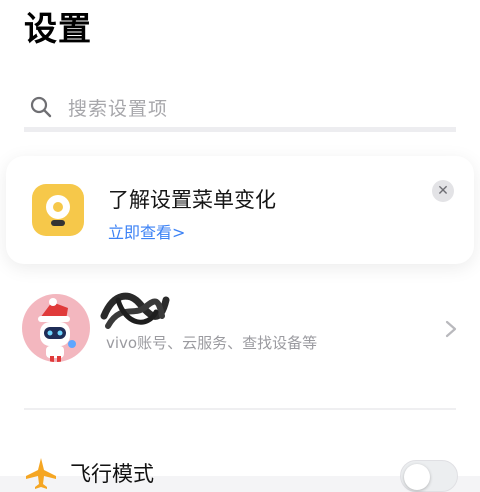 The image size is (480, 492). I want to click on search-icon, so click(41, 107).